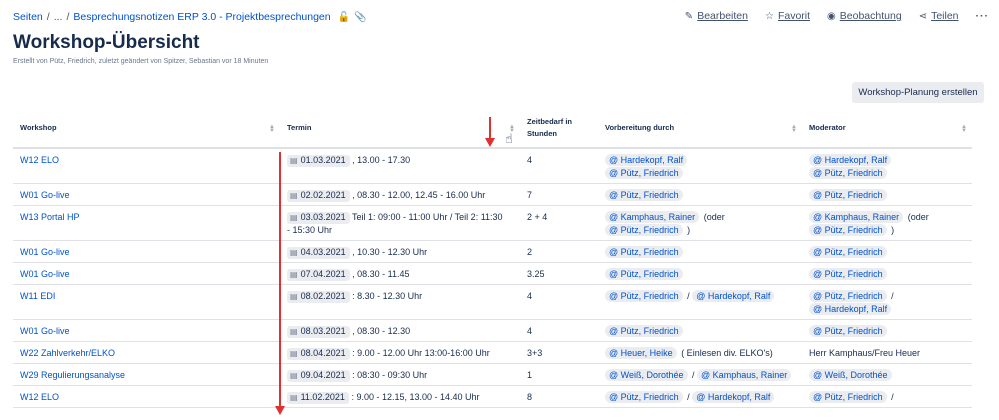 This screenshot has height=420, width=999. Describe the element at coordinates (559, 374) in the screenshot. I see `cell-hours: 1` at that location.